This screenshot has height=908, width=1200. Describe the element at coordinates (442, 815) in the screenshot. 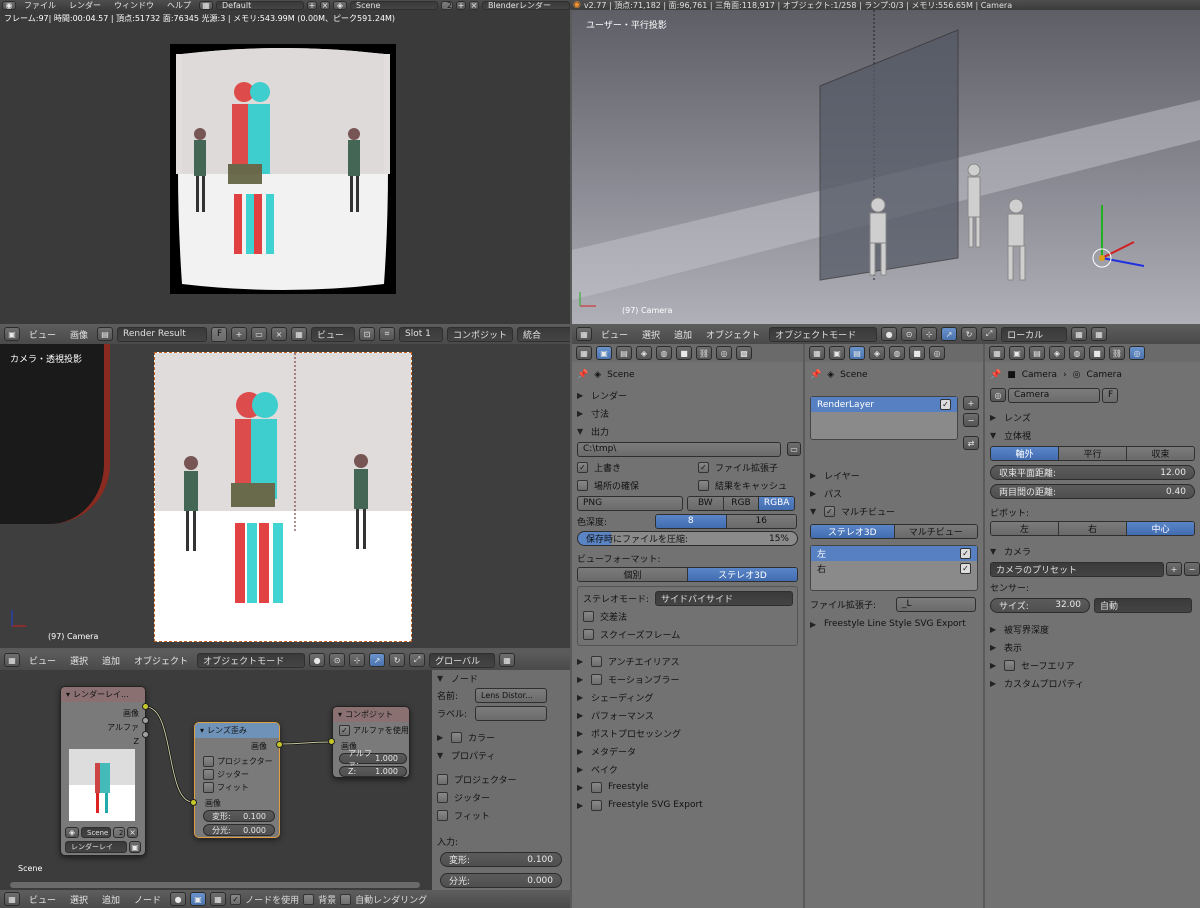

I see `sb-fit-check` at that location.